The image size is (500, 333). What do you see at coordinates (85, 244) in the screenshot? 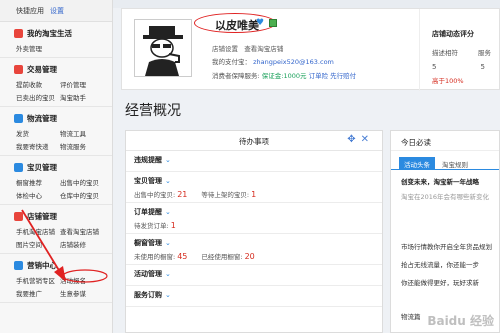
I see `sidebar-item: 店铺装修` at bounding box center [85, 244].